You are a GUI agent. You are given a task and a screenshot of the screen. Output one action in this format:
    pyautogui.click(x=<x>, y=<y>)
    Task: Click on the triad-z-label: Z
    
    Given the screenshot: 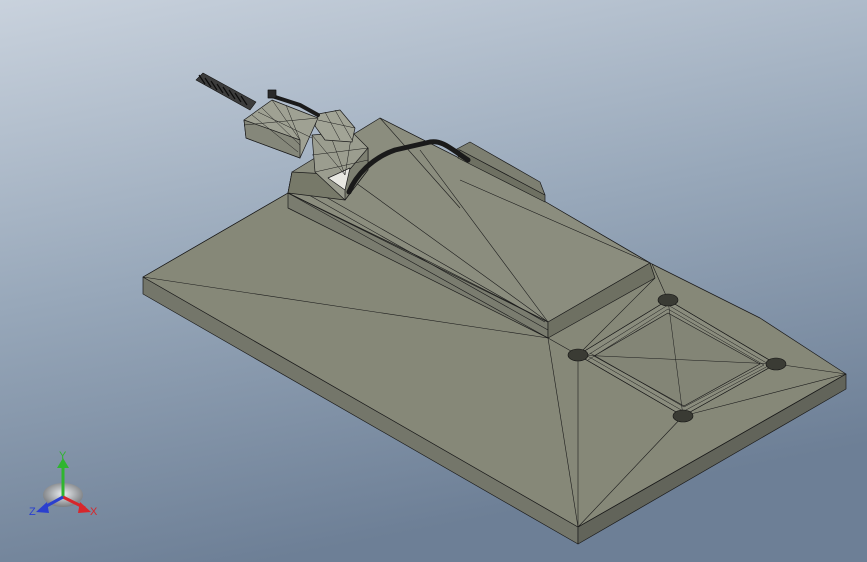 What is the action you would take?
    pyautogui.click(x=32, y=512)
    